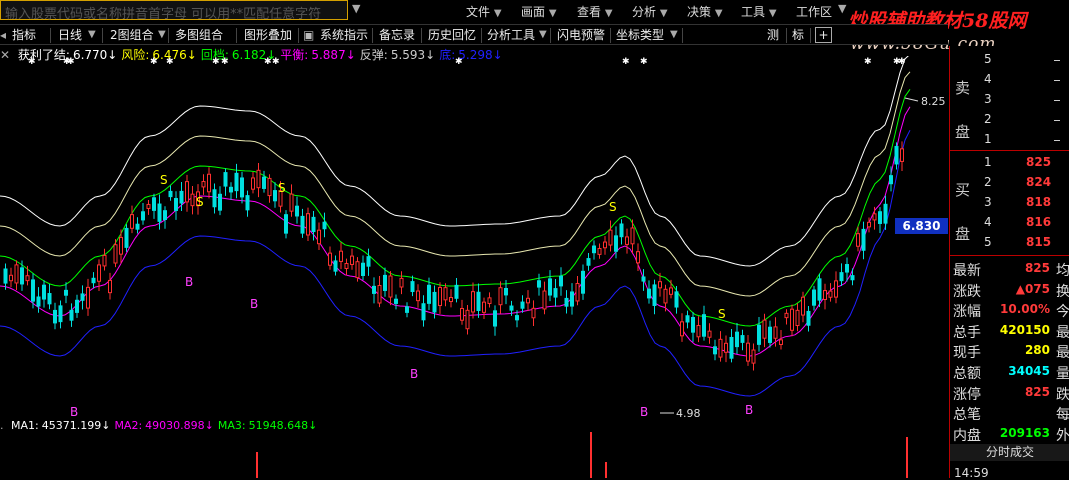 The width and height of the screenshot is (1069, 480). What do you see at coordinates (1009, 309) in the screenshot?
I see `stat-row: 涨幅 10.00% 今` at bounding box center [1009, 309].